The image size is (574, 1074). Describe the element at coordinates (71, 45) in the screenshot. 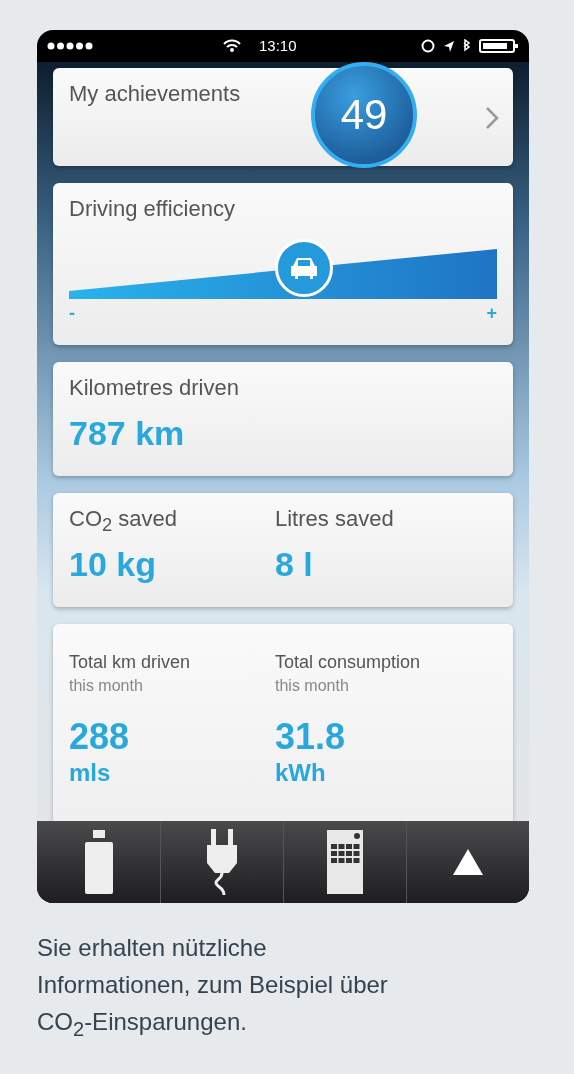

I see `signal-icon` at that location.